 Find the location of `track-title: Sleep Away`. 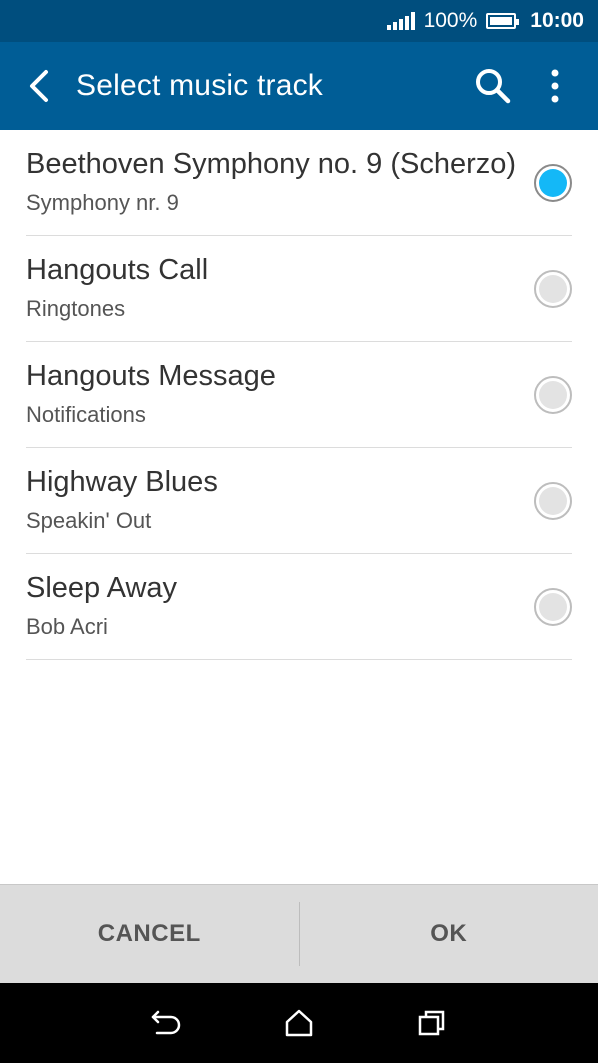

track-title: Sleep Away is located at coordinates (102, 588).